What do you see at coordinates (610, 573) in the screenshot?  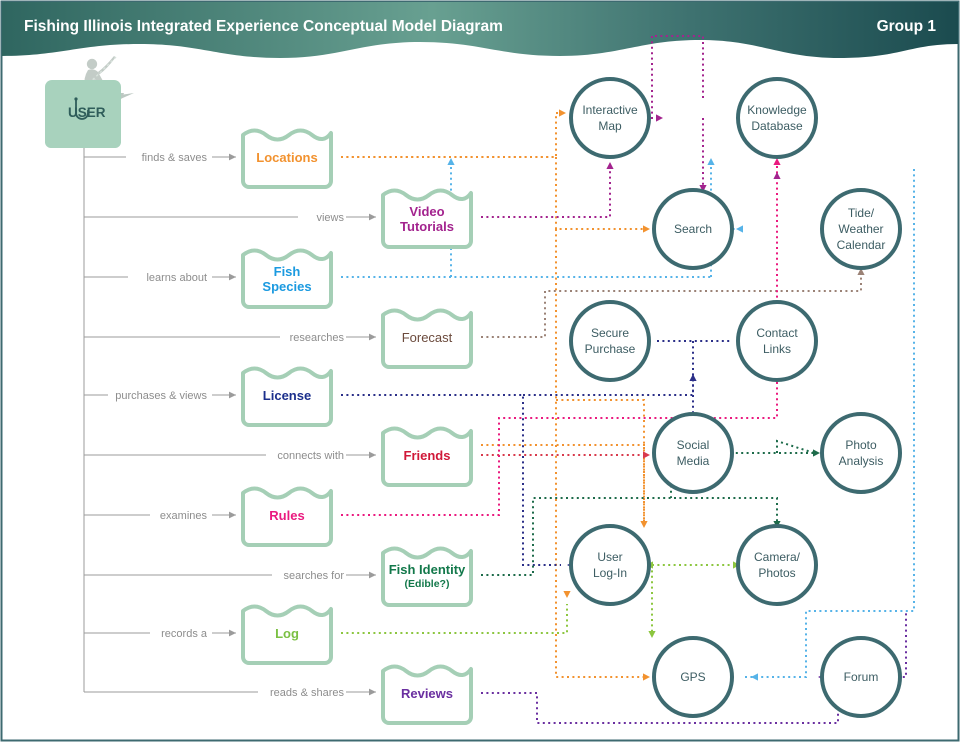 I see `circle-label-2: Log-In` at bounding box center [610, 573].